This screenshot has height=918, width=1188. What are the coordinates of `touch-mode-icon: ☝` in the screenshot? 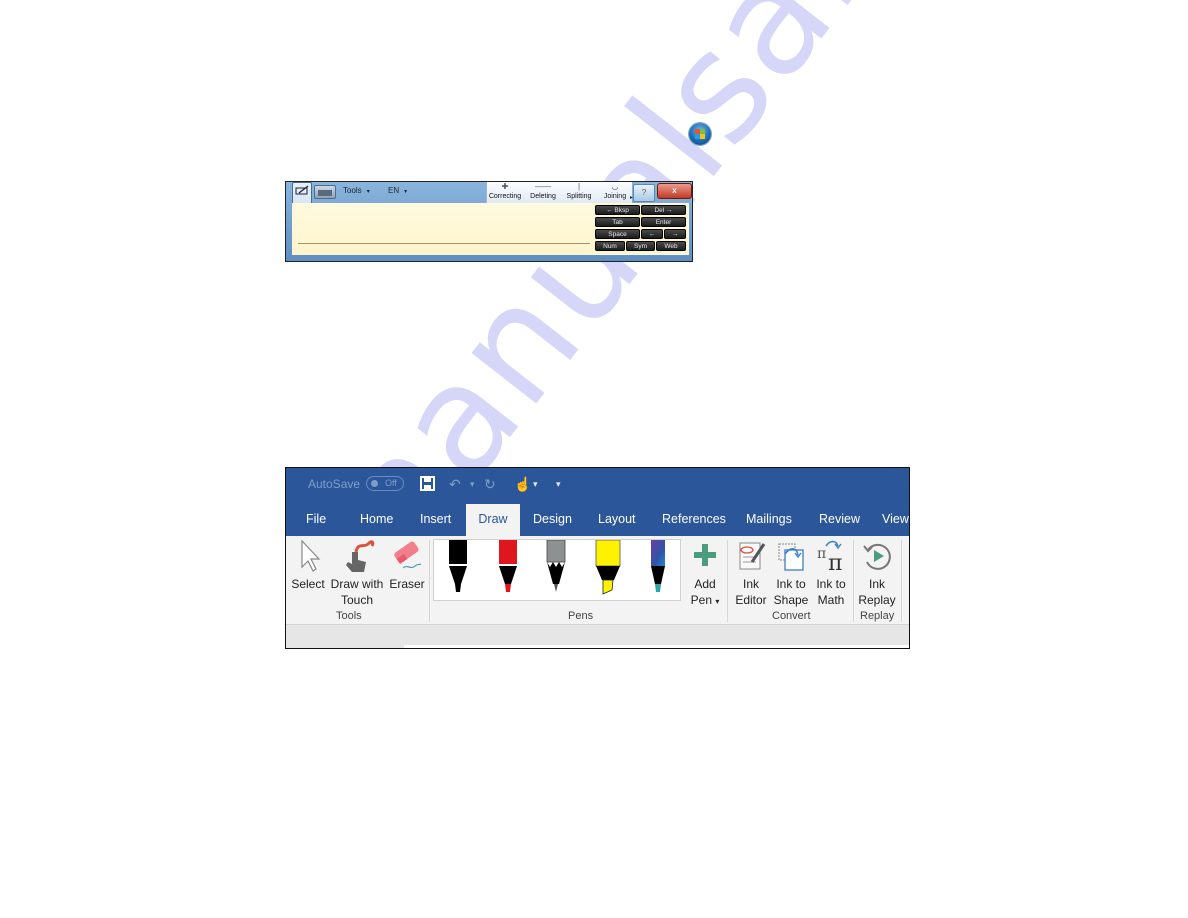 It's located at (522, 484).